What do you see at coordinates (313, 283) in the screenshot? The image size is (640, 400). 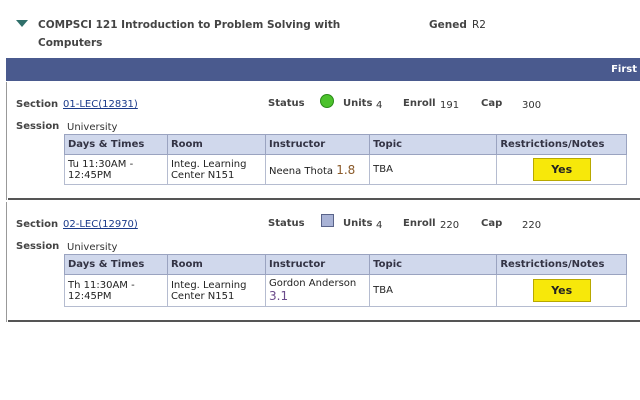 I see `instructor-name: Gordon Anderson` at bounding box center [313, 283].